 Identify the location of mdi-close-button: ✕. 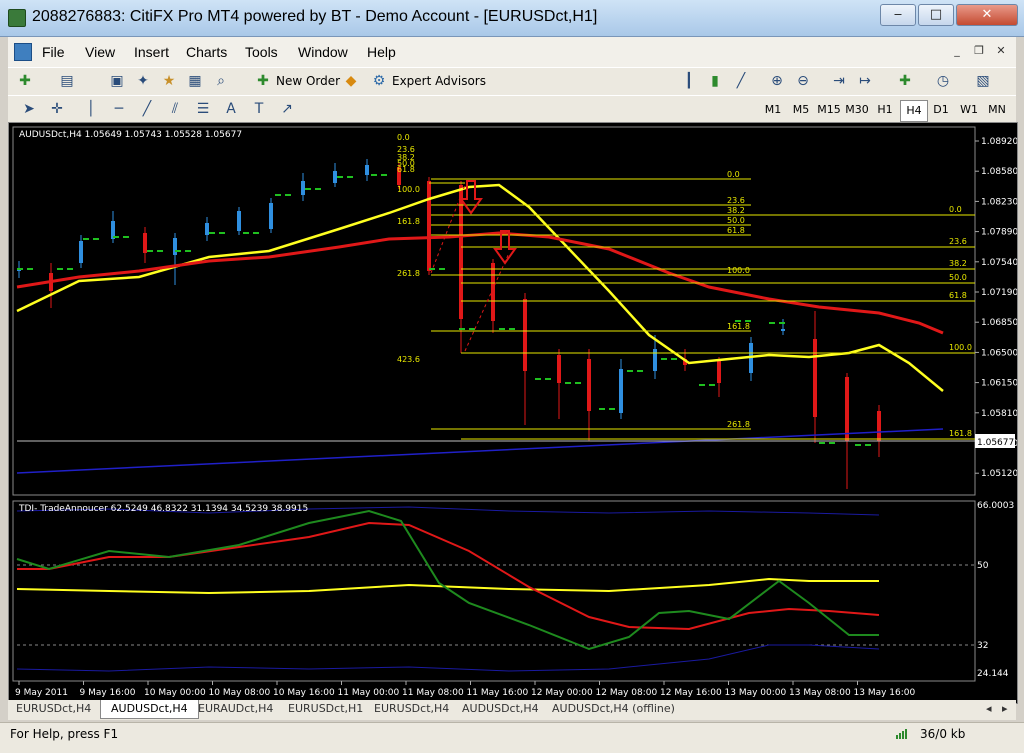
(1001, 51).